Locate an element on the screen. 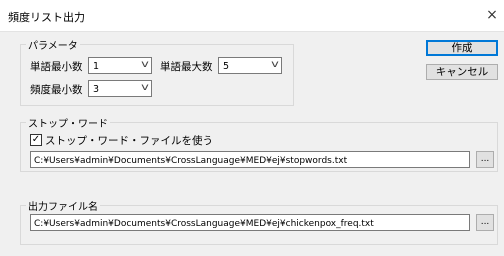 This screenshot has width=504, height=256. max-word-count-select: 5 v is located at coordinates (250, 65).